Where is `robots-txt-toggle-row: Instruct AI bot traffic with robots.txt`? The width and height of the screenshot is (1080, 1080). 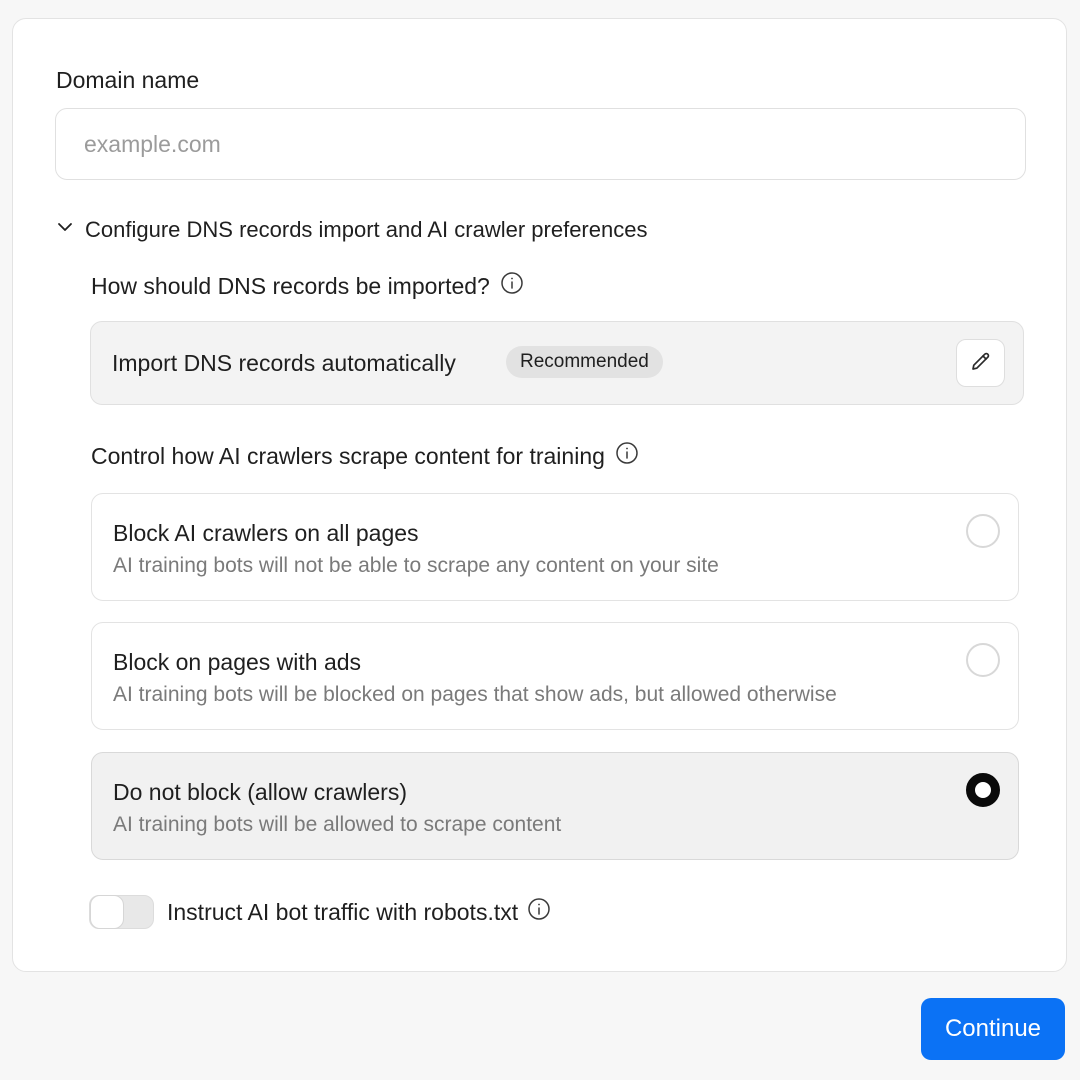 robots-txt-toggle-row: Instruct AI bot traffic with robots.txt is located at coordinates (320, 912).